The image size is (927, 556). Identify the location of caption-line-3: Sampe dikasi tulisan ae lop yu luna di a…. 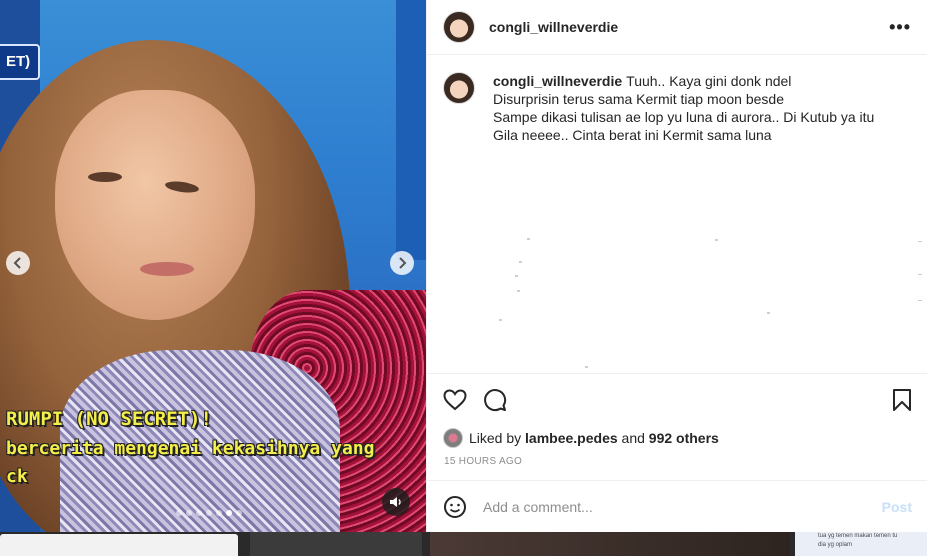
(684, 117).